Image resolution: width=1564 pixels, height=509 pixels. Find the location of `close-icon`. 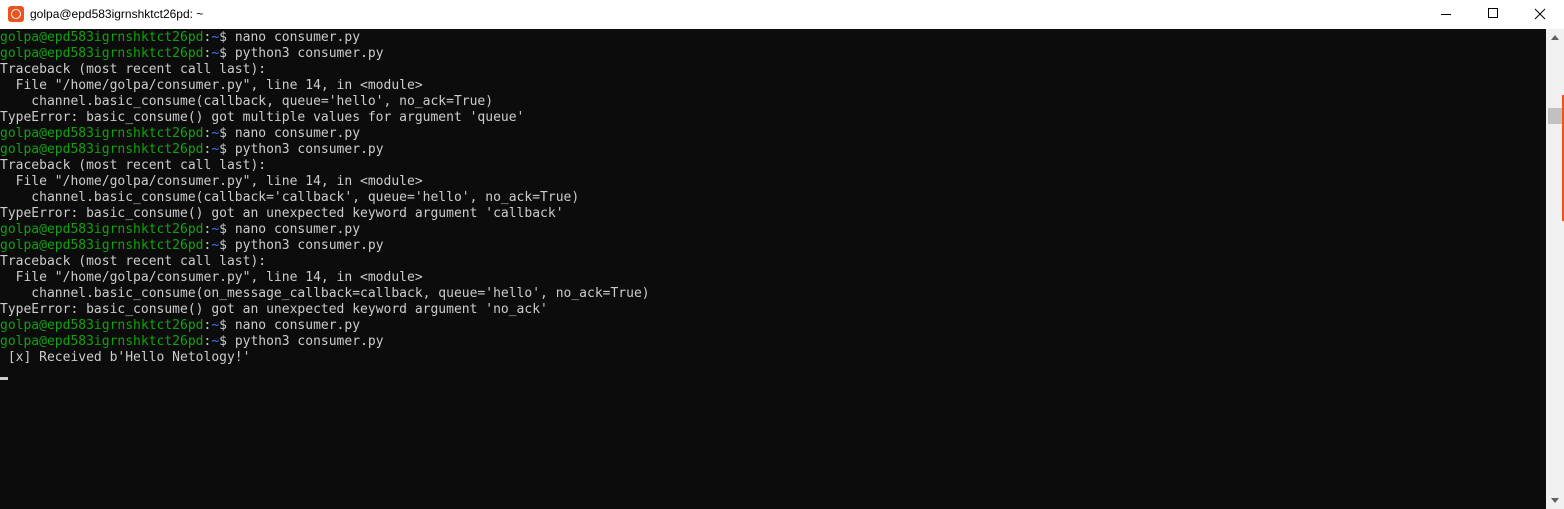

close-icon is located at coordinates (1540, 14).